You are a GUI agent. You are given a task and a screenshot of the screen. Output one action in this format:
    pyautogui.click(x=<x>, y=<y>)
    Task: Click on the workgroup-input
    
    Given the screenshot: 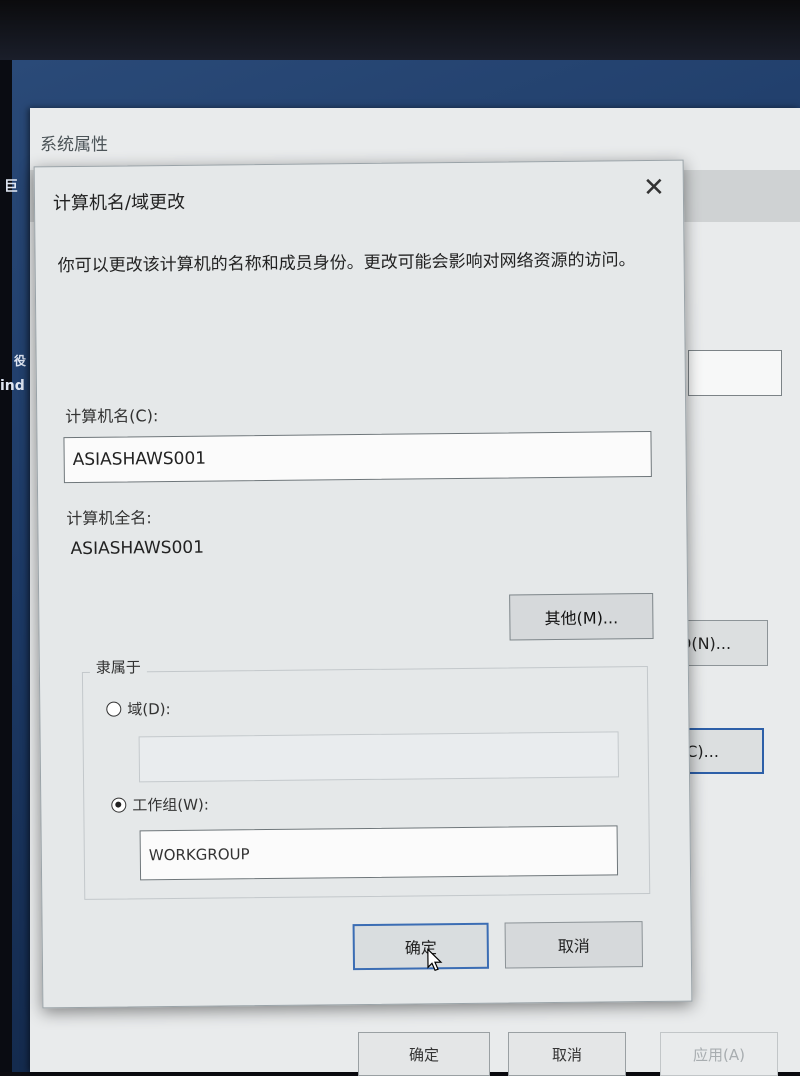 What is the action you would take?
    pyautogui.click(x=379, y=853)
    